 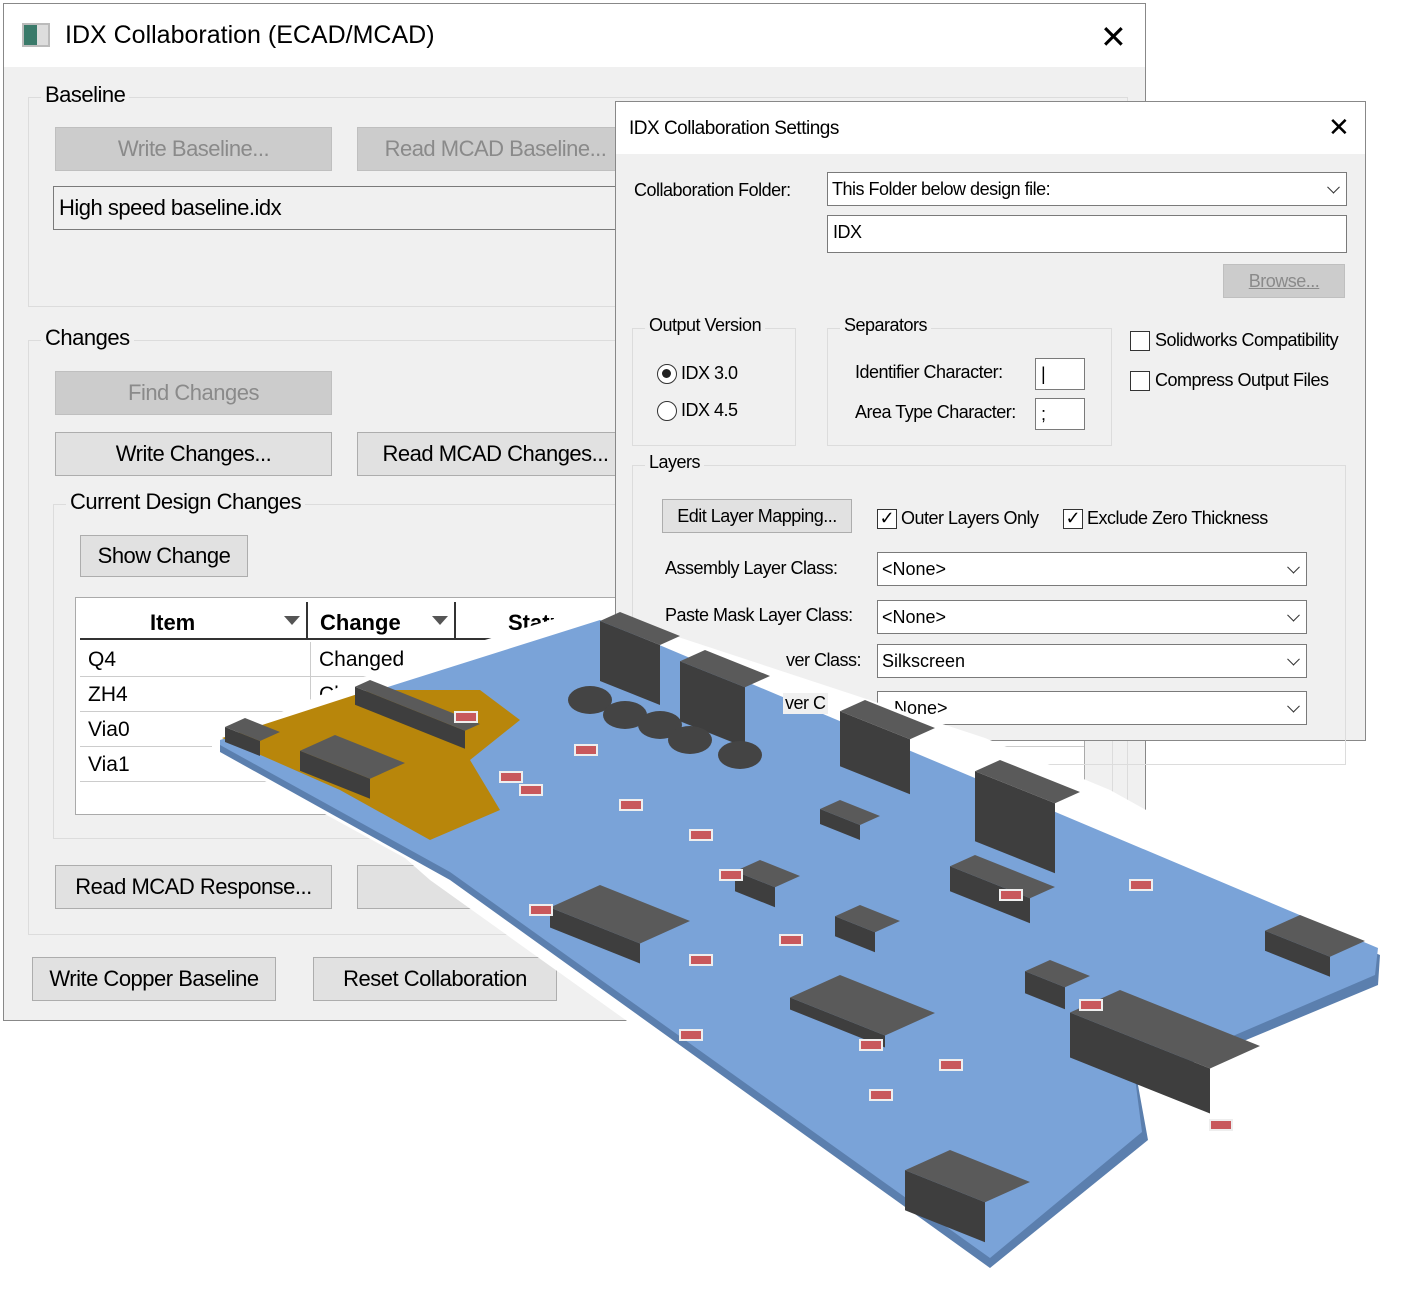 What do you see at coordinates (805, 703) in the screenshot?
I see `fourth-layer-class-label: ver C` at bounding box center [805, 703].